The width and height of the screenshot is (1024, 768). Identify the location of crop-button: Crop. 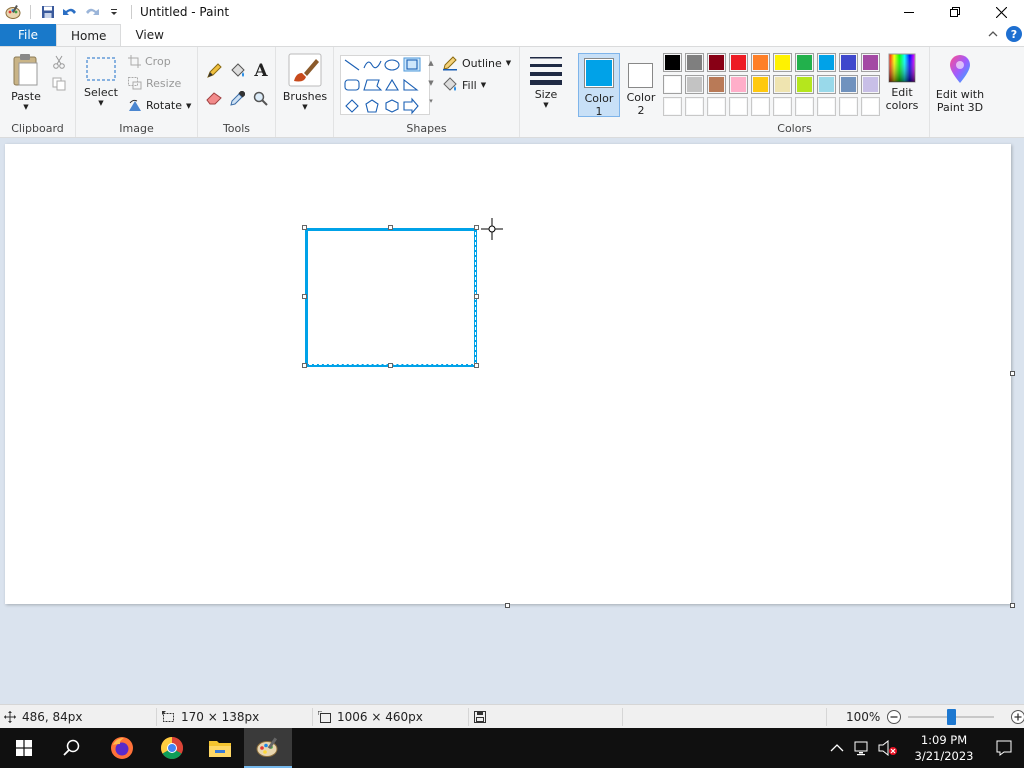
(149, 61).